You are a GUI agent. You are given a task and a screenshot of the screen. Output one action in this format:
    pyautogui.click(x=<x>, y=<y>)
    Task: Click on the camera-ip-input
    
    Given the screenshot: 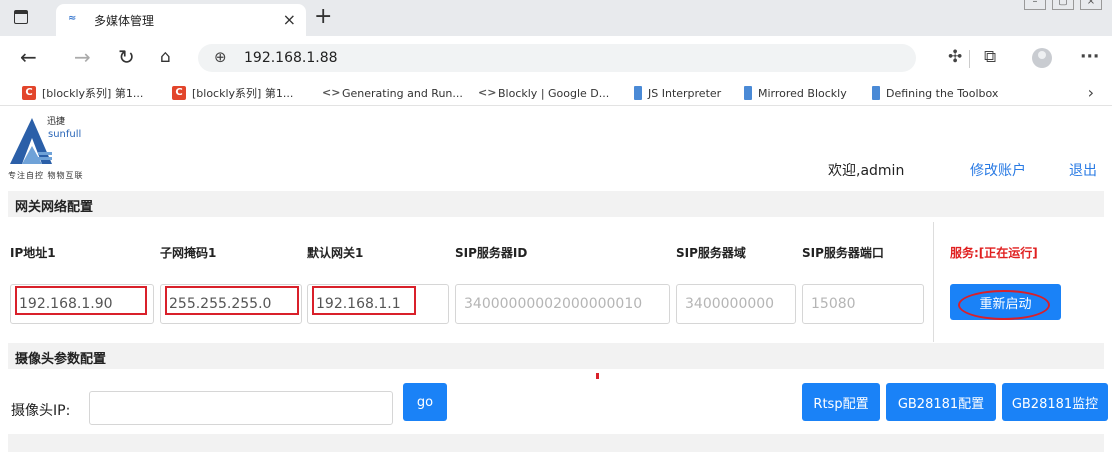 What is the action you would take?
    pyautogui.click(x=241, y=408)
    